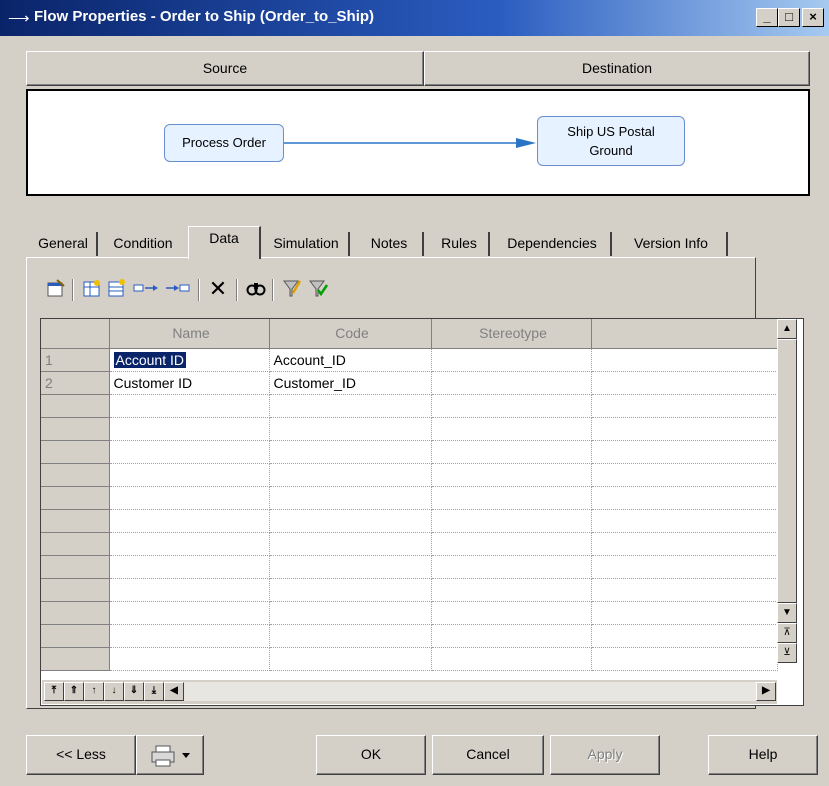  Describe the element at coordinates (617, 68) in the screenshot. I see `destination-header: Destination` at that location.